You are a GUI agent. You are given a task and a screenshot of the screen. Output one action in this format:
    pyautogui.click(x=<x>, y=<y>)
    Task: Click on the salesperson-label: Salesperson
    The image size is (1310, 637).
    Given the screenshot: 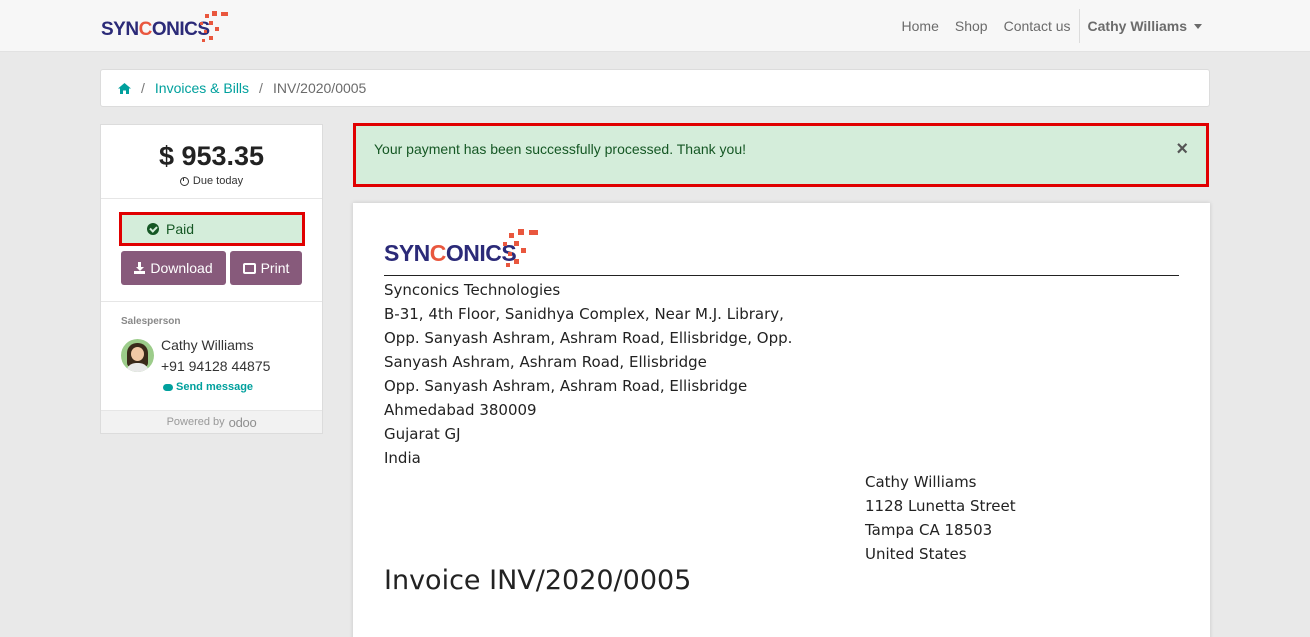 What is the action you would take?
    pyautogui.click(x=151, y=321)
    